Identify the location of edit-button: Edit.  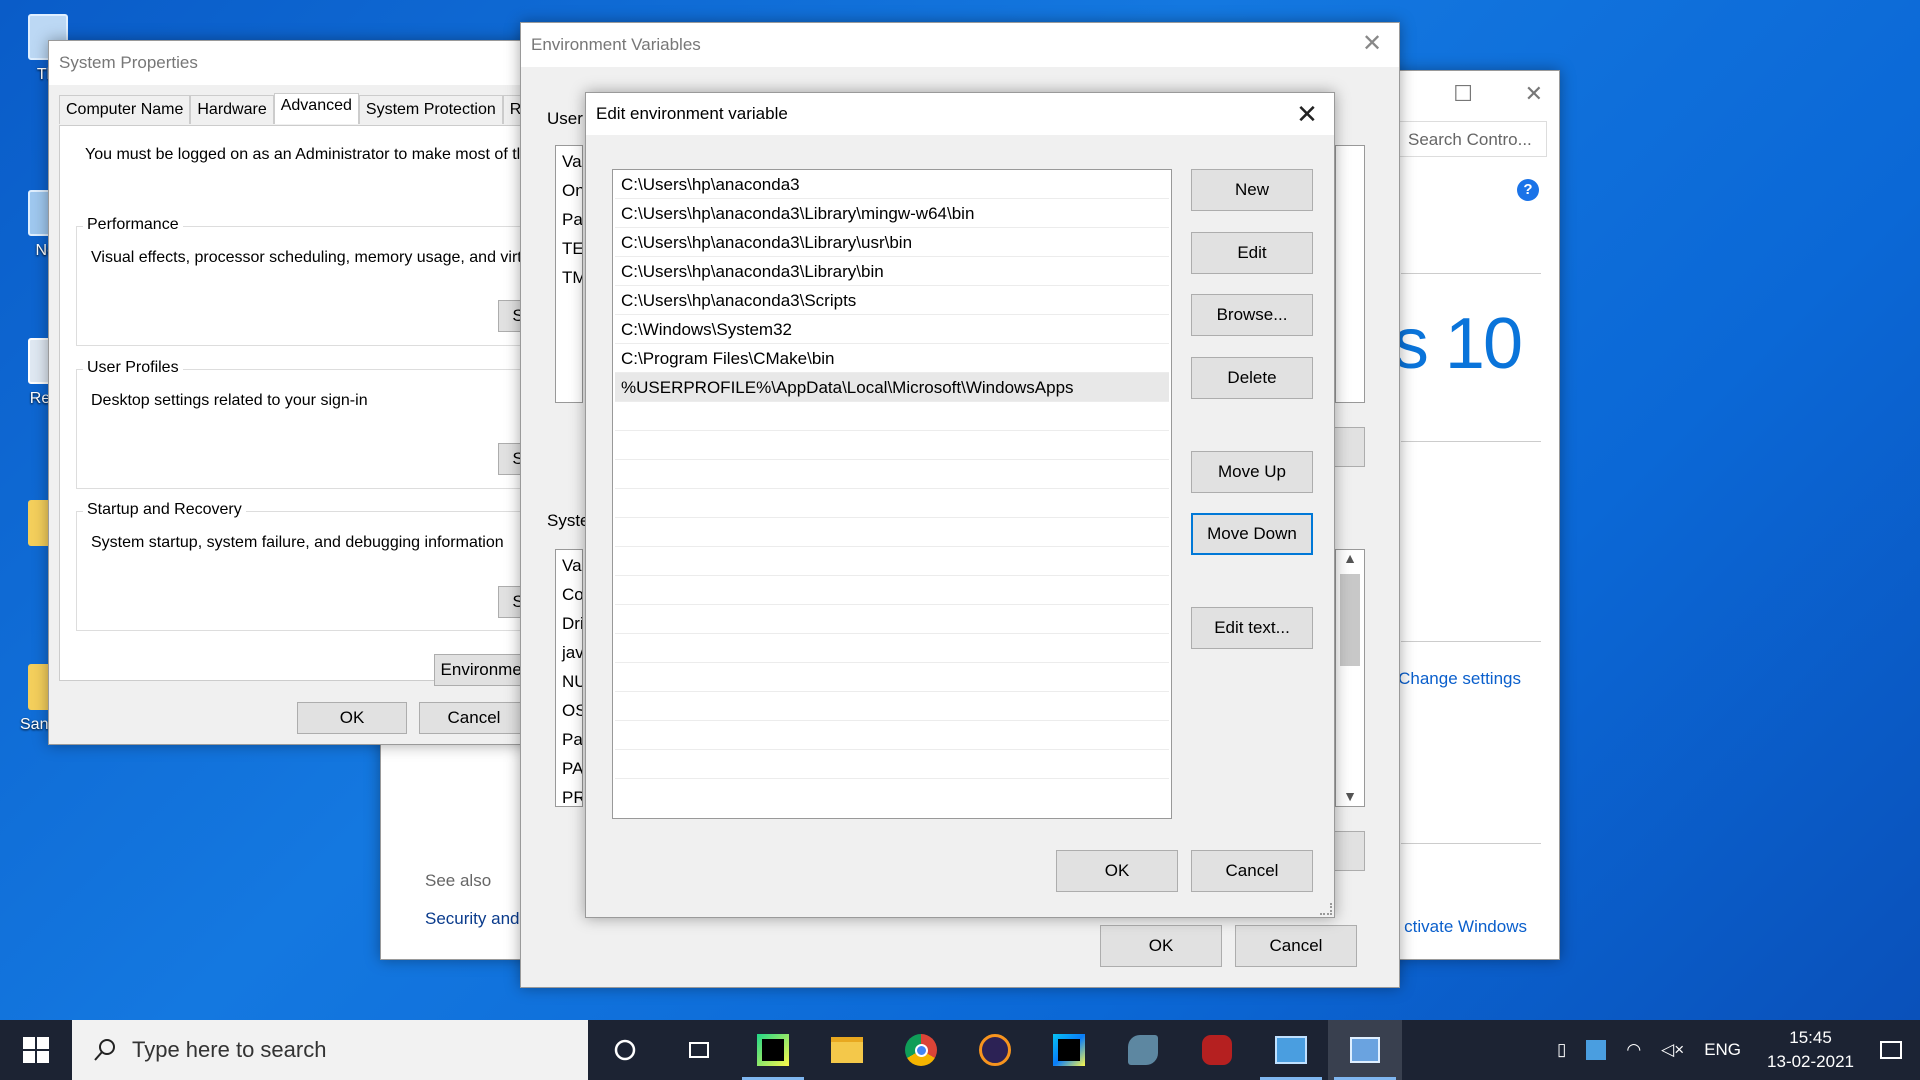
(1252, 253).